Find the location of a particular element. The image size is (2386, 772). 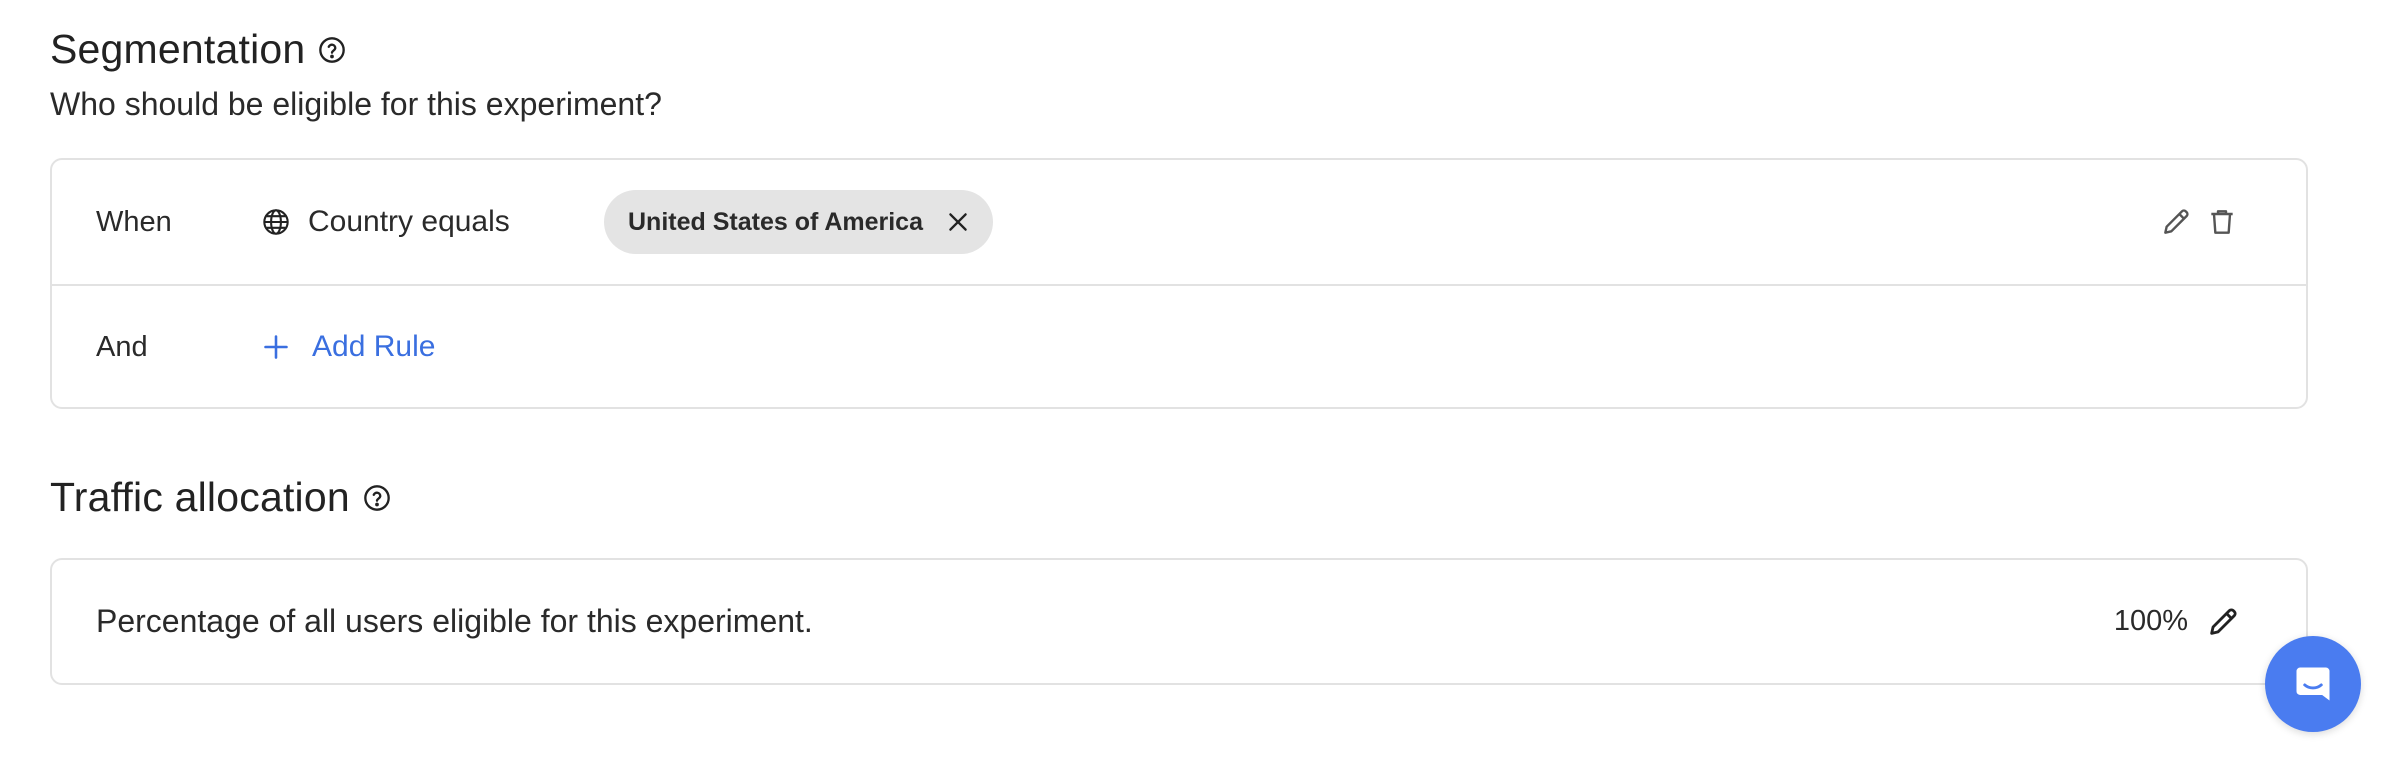

traffic-allocation-title-text: Traffic allocation is located at coordinates (200, 497).